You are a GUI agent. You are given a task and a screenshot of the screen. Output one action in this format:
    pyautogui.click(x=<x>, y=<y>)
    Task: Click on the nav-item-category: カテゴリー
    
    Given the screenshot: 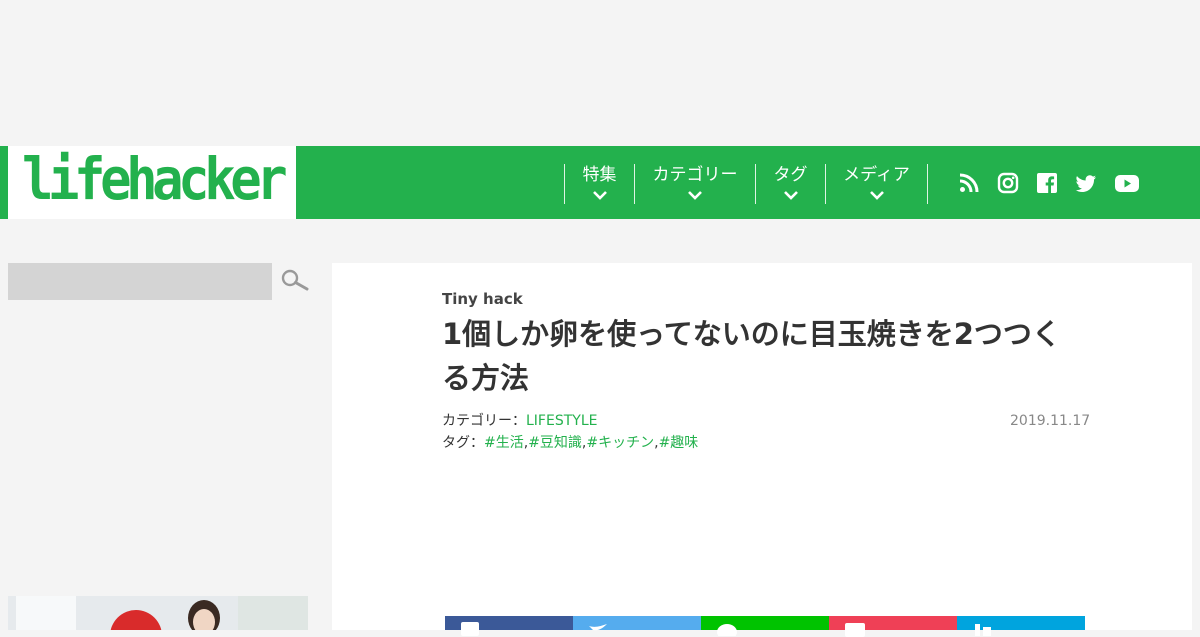 What is the action you would take?
    pyautogui.click(x=694, y=184)
    